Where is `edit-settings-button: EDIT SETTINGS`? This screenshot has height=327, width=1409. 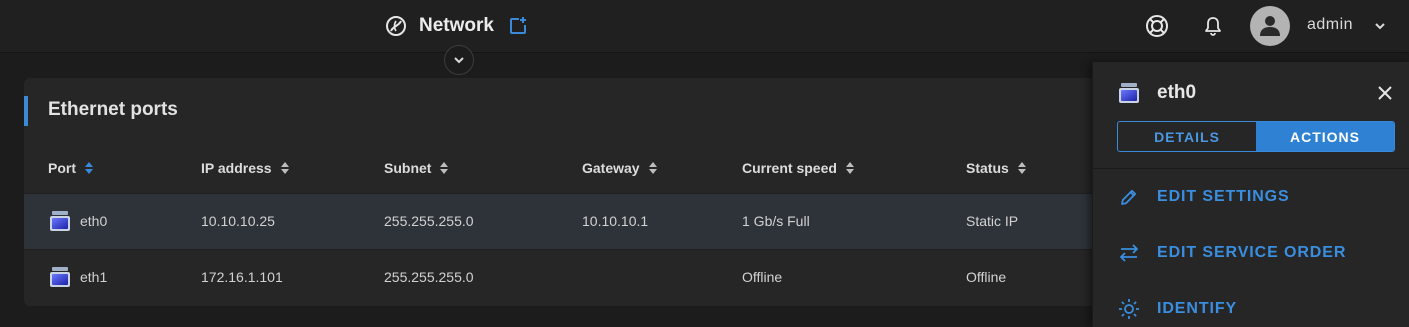
edit-settings-button: EDIT SETTINGS is located at coordinates (1203, 197).